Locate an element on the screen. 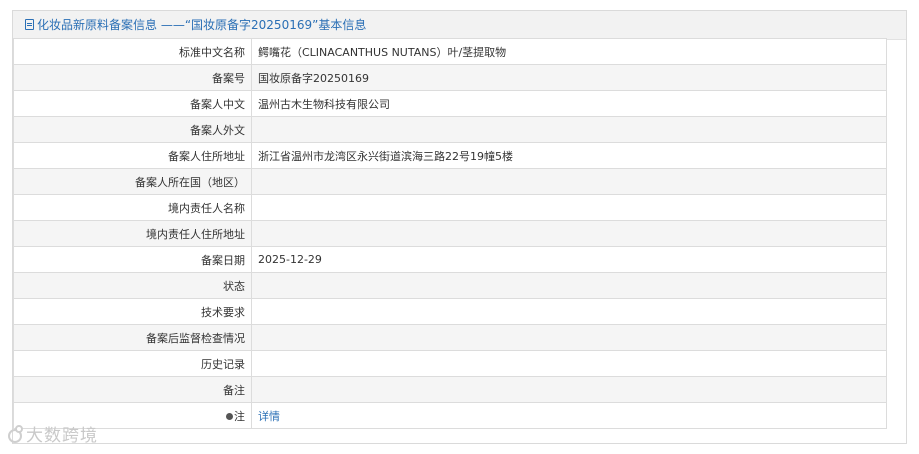  row-label: 备注 is located at coordinates (132, 389).